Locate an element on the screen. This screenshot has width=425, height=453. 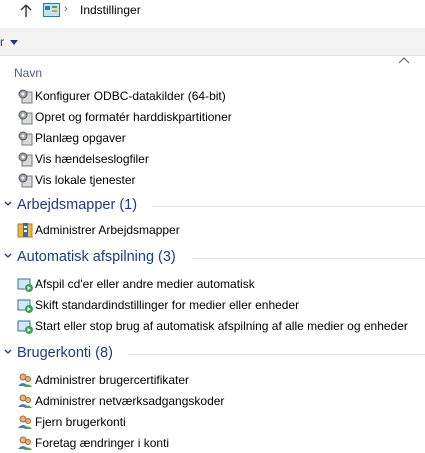
list-item: Administrer Arbejdsmapper is located at coordinates (98, 230).